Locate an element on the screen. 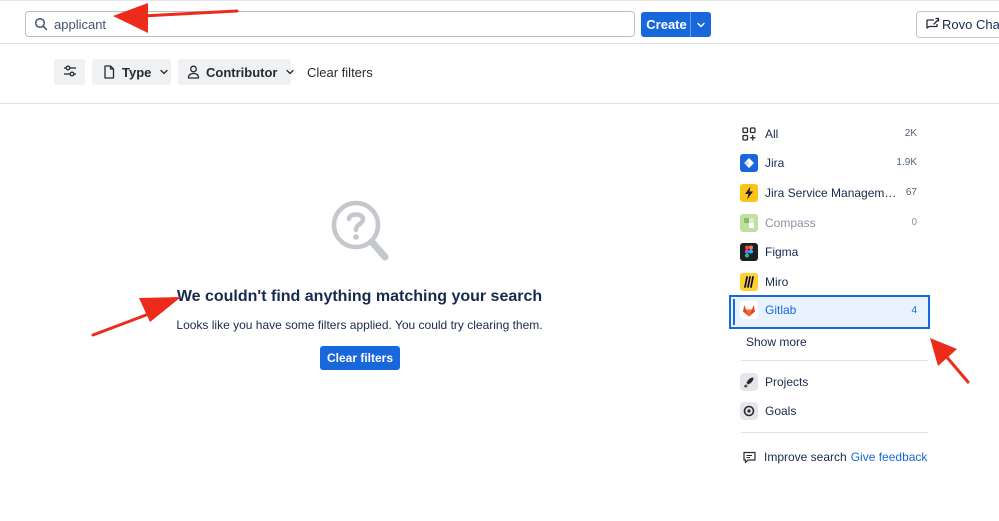  sidebar-item-jira: Jira 1.9K is located at coordinates (829, 163).